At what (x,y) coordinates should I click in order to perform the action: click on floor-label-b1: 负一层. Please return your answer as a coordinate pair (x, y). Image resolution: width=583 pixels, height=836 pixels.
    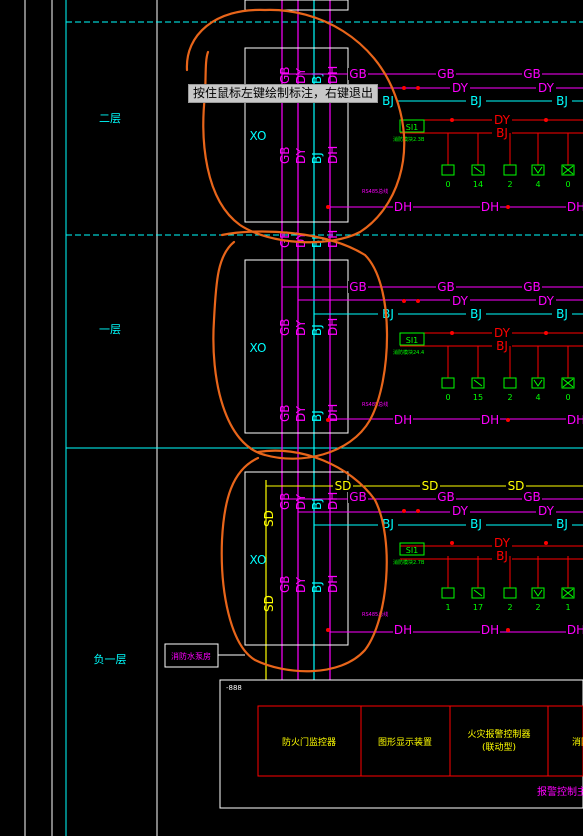
    Looking at the image, I should click on (110, 659).